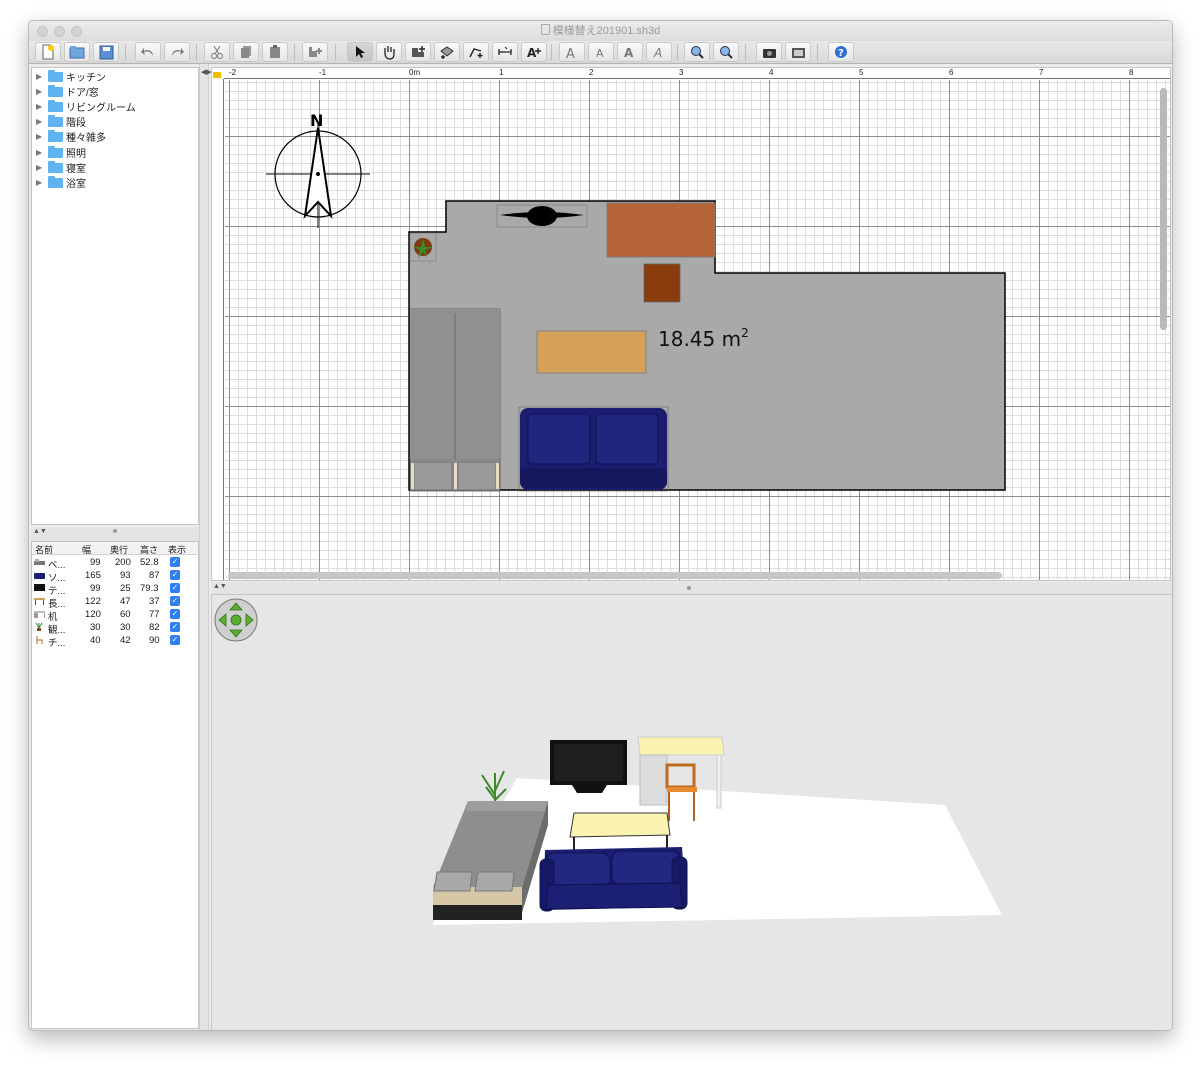 This screenshot has width=1200, height=1065. Describe the element at coordinates (61, 152) in the screenshot. I see `catalog-category-lighting: ▶ 照明` at that location.